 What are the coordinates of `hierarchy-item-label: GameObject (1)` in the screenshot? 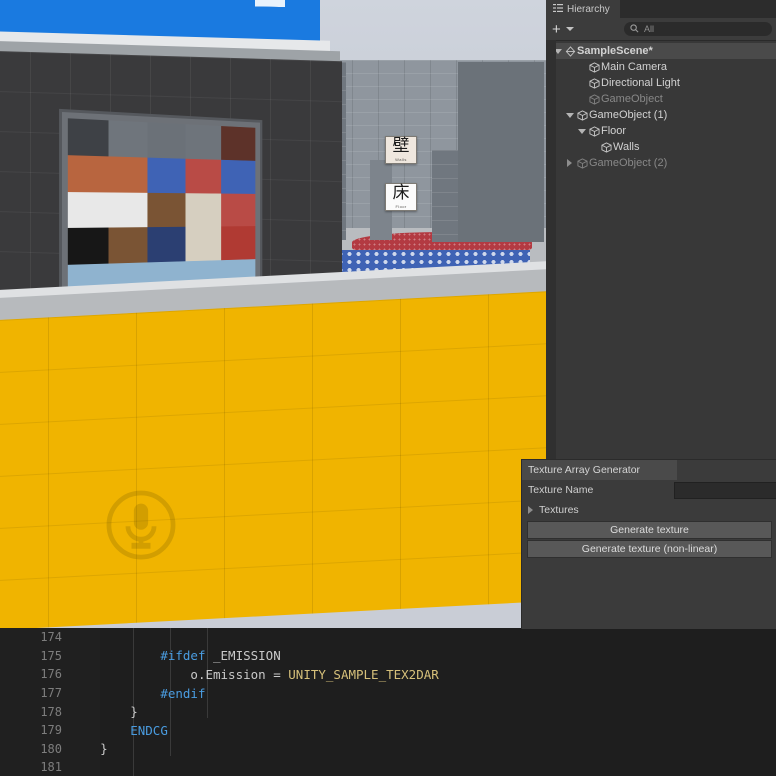 It's located at (628, 115).